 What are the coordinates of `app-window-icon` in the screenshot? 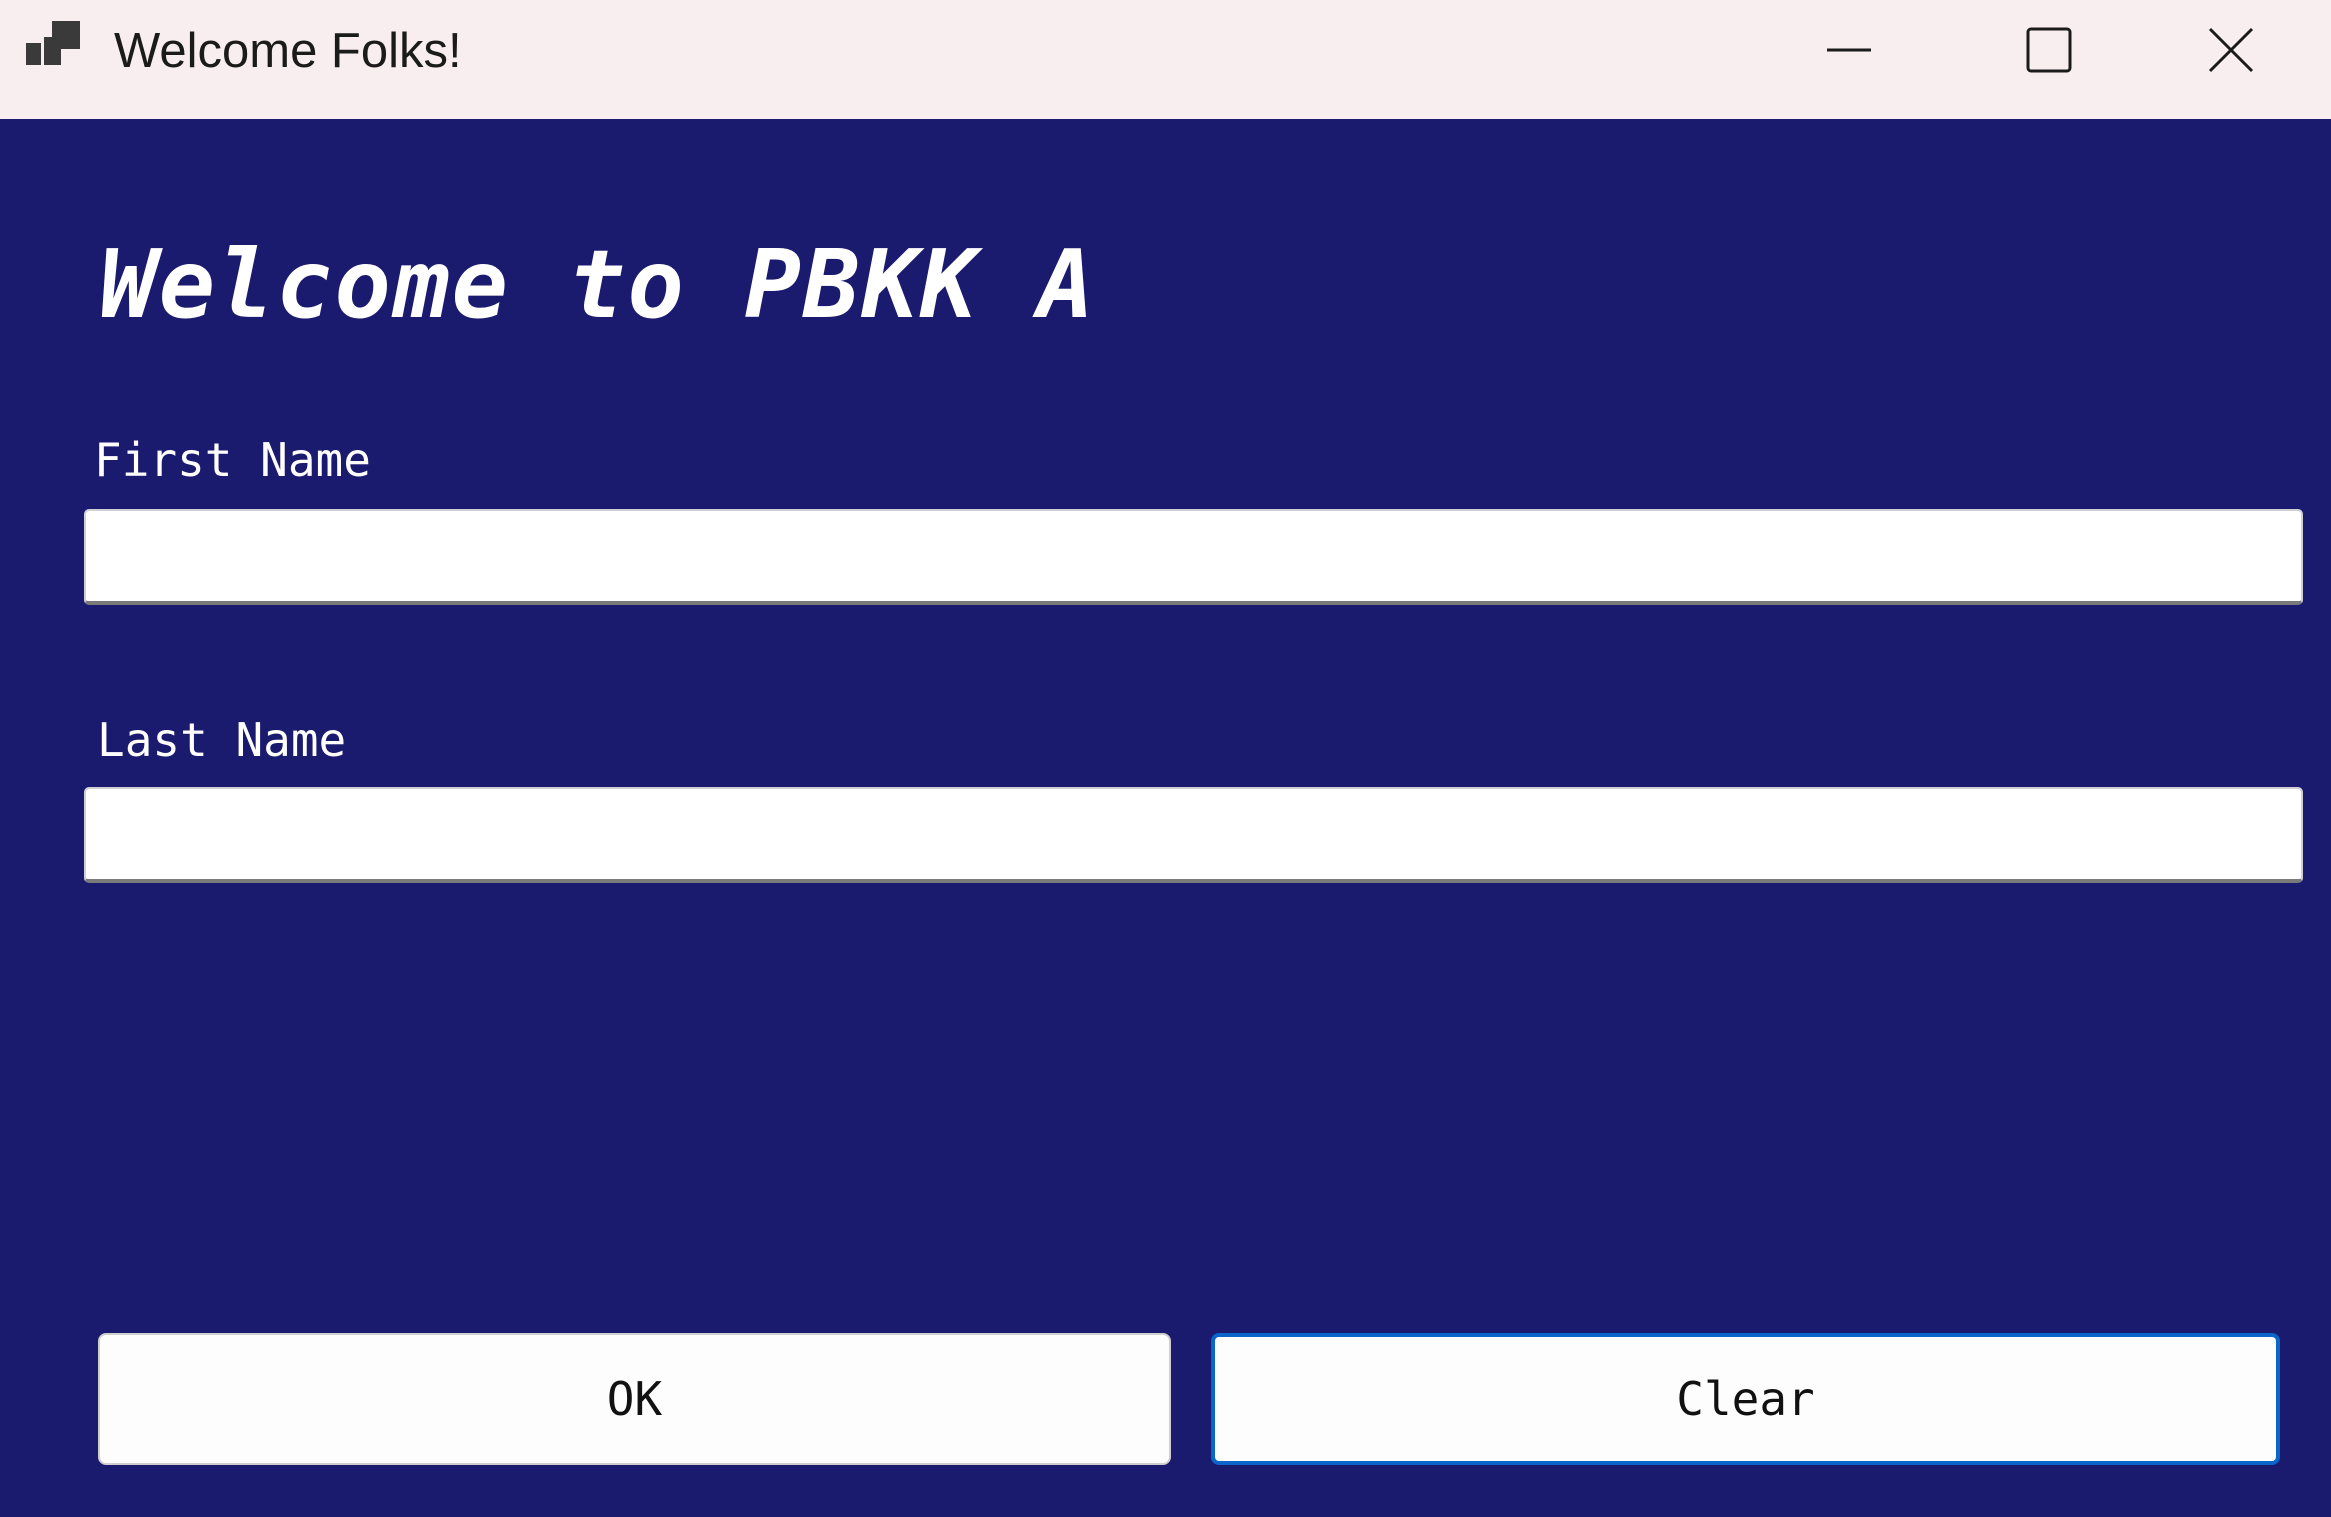 It's located at (53, 48).